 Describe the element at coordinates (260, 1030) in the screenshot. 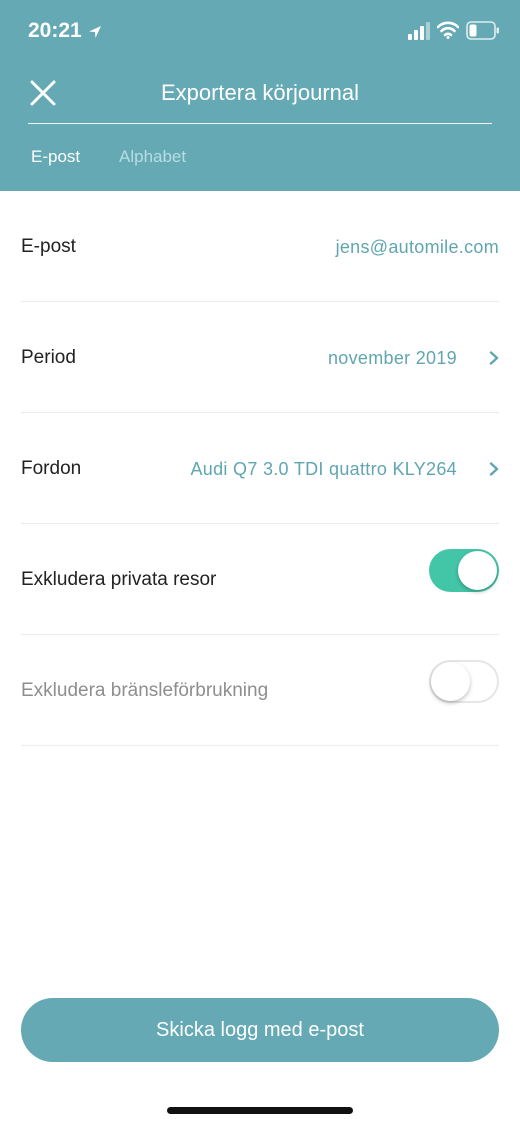

I see `send-log-button: Skicka logg med e-post` at that location.